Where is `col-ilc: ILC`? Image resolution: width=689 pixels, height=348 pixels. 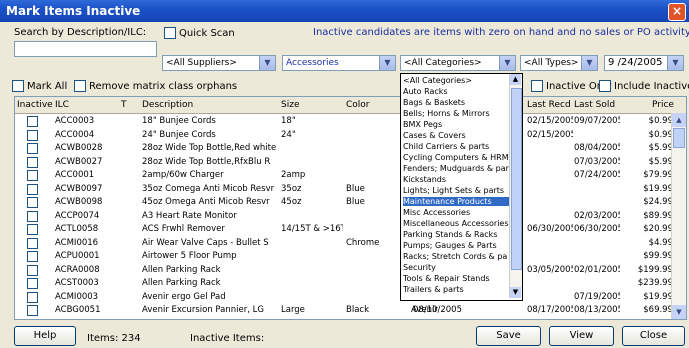
col-ilc: ILC is located at coordinates (62, 105).